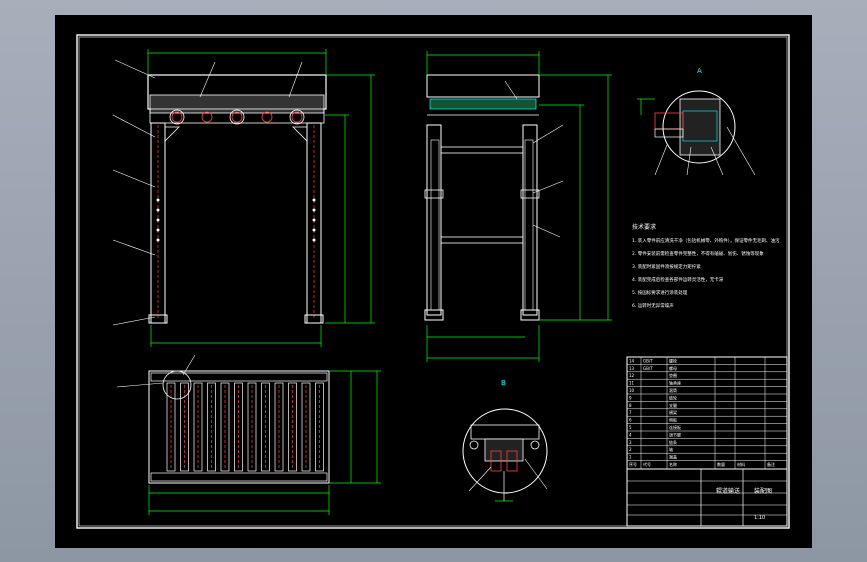 This screenshot has width=867, height=562. I want to click on tech-req-6: 6. 运转时无异常噪声, so click(653, 305).